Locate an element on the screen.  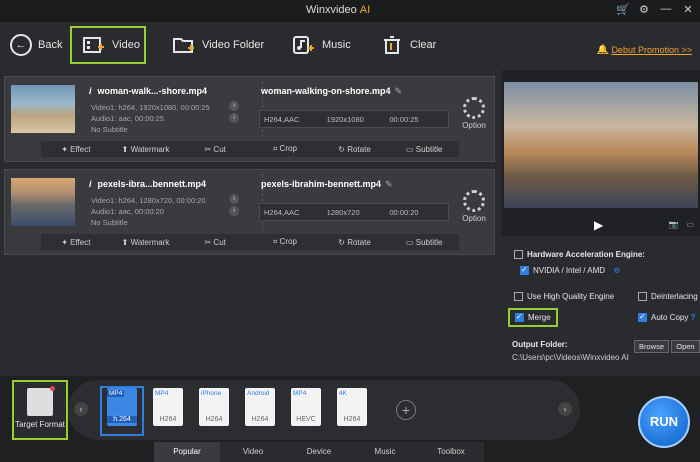
output-folder-buttons: Browse Open is located at coordinates (667, 346).